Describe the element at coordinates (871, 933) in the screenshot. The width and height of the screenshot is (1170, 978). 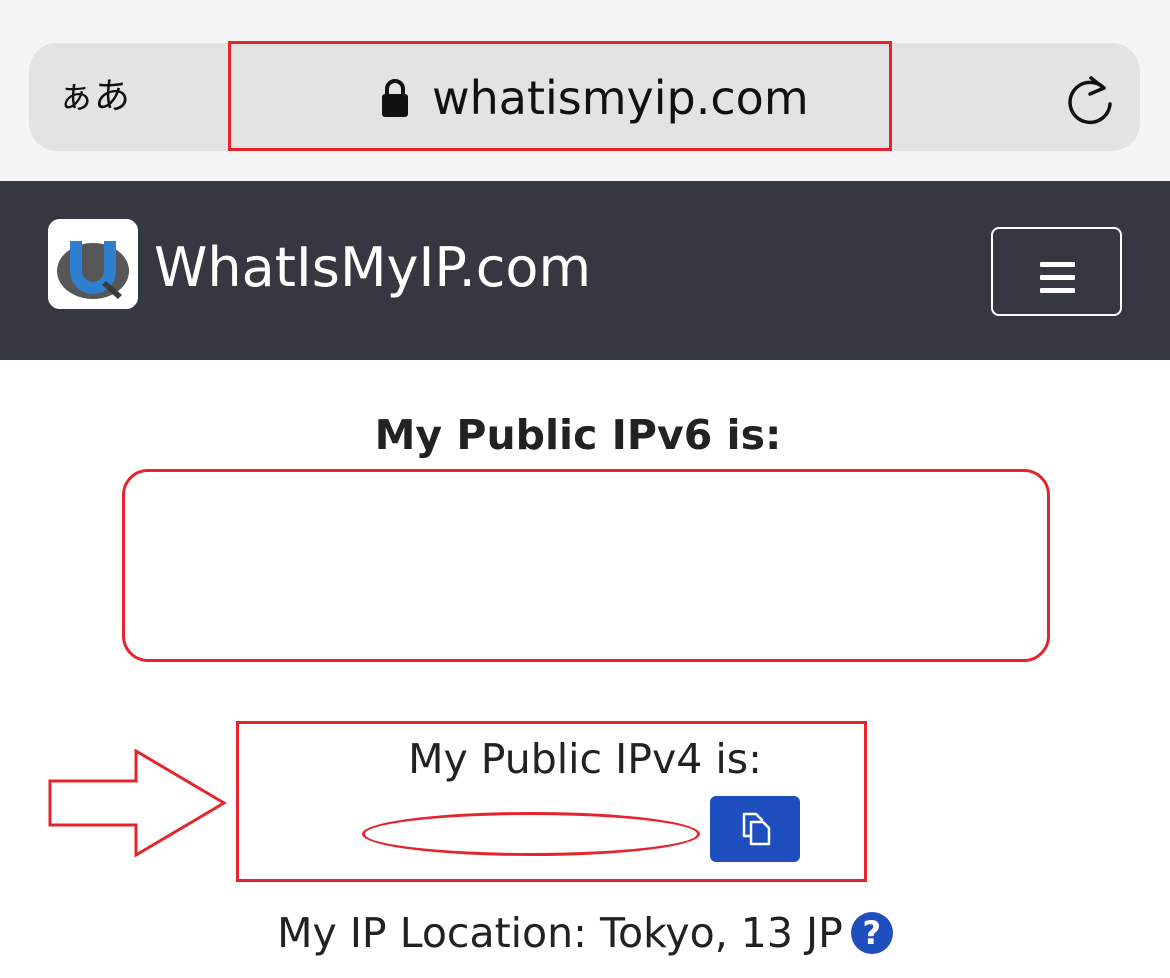
I see `help-icon: ?` at that location.